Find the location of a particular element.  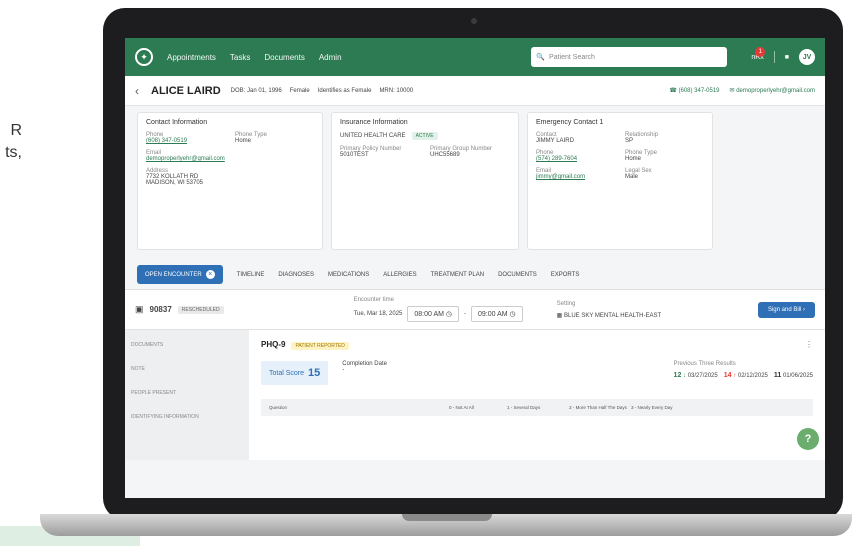

status-badge: RESCHEDULED is located at coordinates (200, 309).